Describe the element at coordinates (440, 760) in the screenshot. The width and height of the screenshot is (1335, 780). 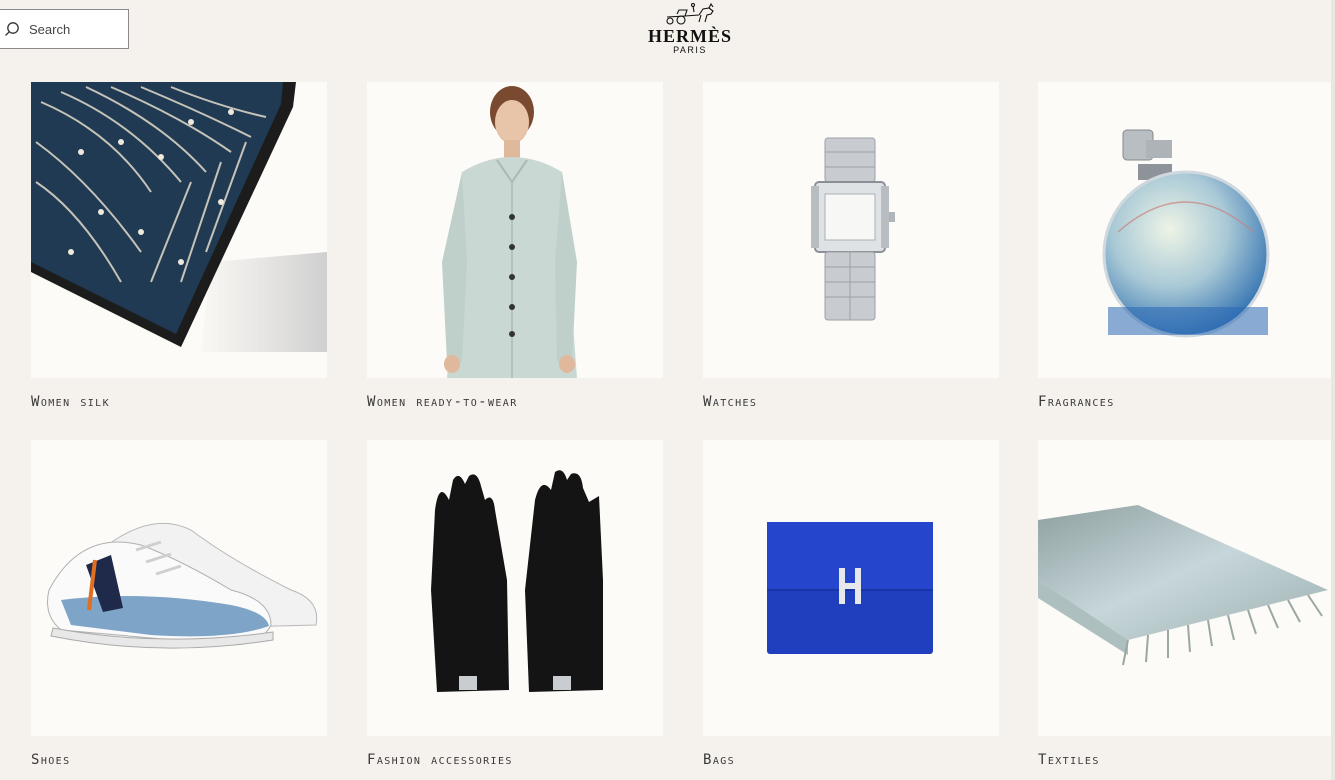
I see `category-label: Fashion accessories` at that location.